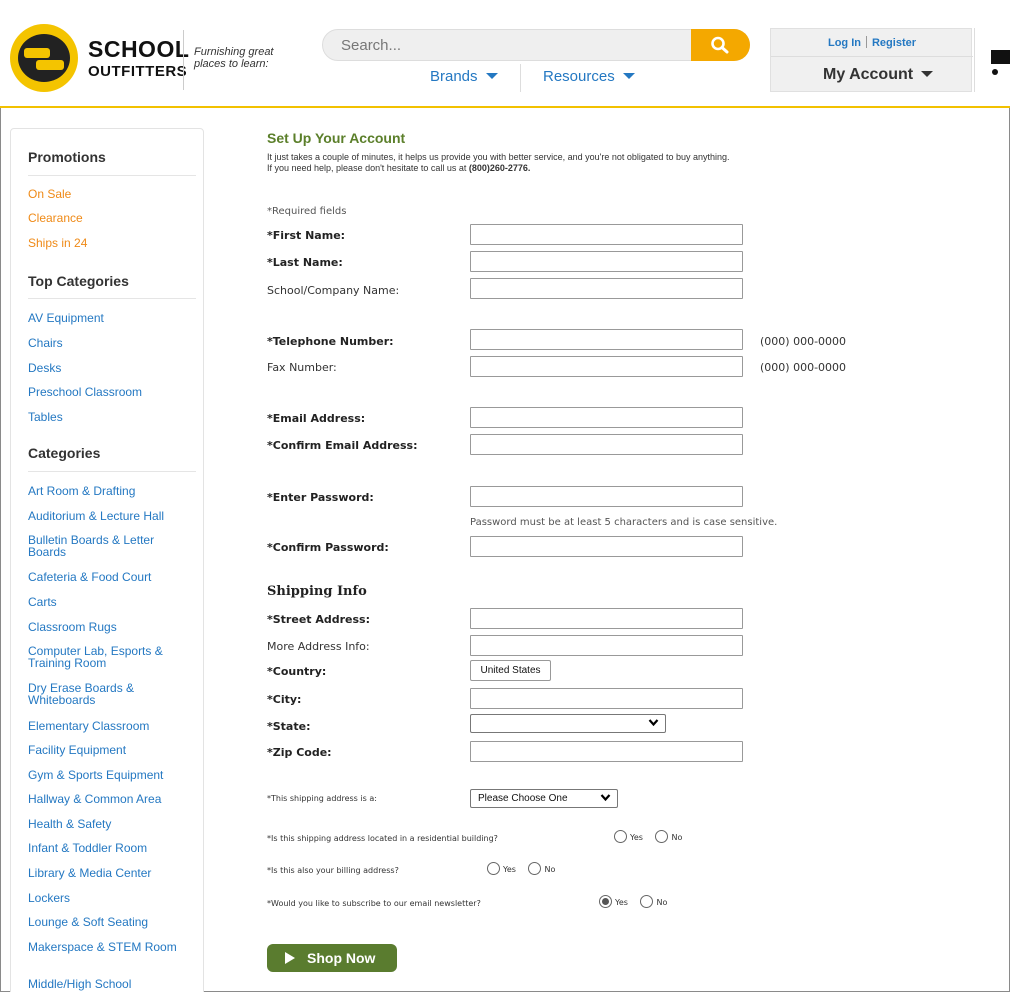  What do you see at coordinates (108, 799) in the screenshot?
I see `sidebar-item-category: Hallway & Common Area` at bounding box center [108, 799].